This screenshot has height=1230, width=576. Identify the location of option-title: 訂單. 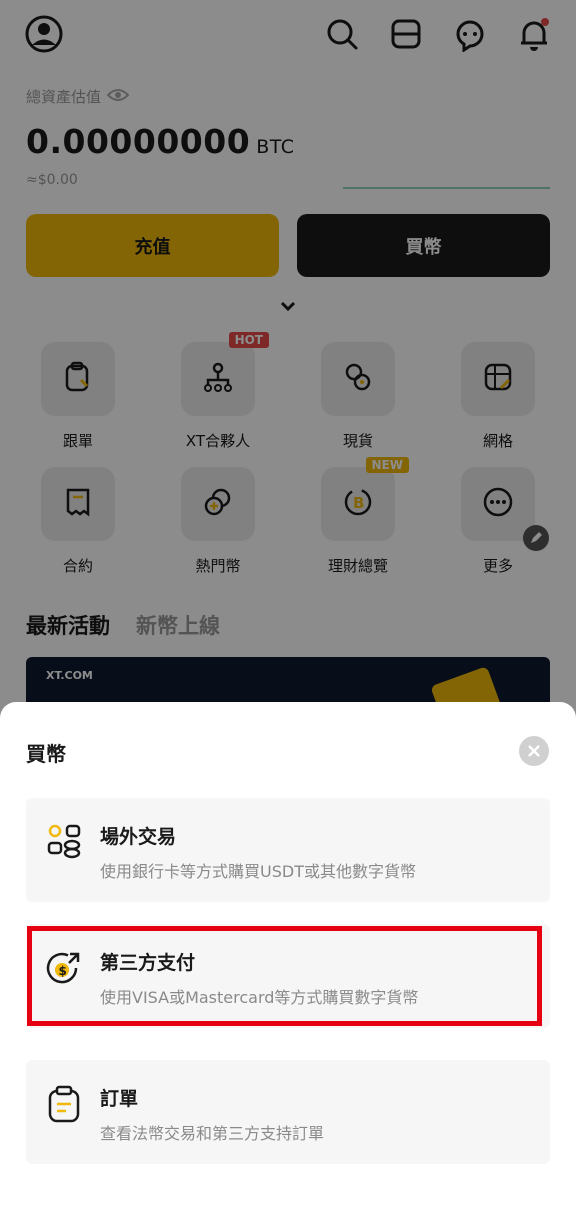
(119, 1099).